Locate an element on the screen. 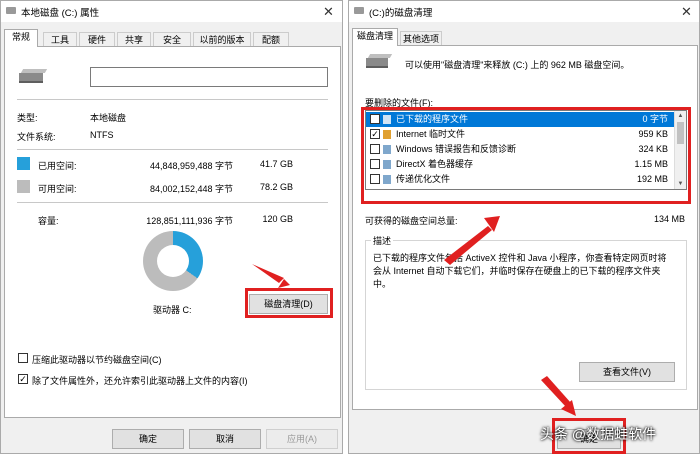 The width and height of the screenshot is (700, 454). tab-quota: 配额 is located at coordinates (271, 39).